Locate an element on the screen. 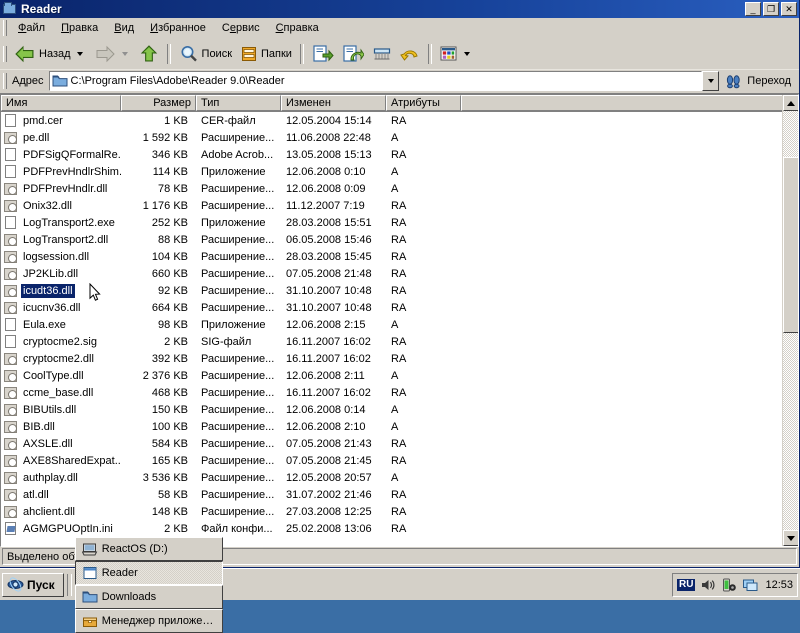  scroll-down-button is located at coordinates (790, 538).